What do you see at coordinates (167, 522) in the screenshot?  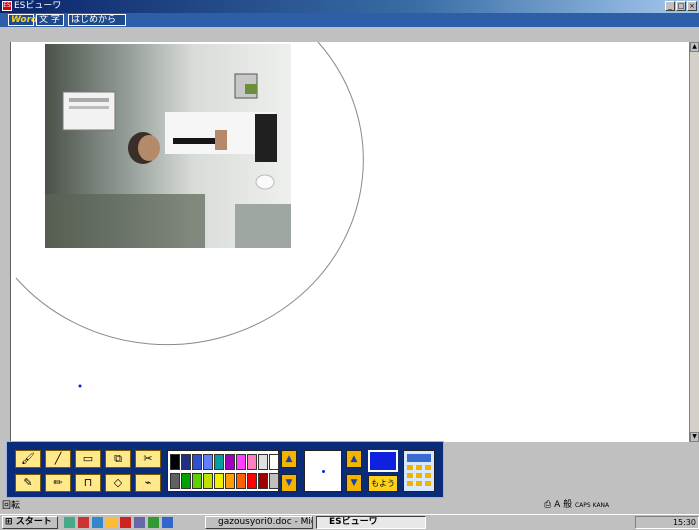 I see `network-icon` at bounding box center [167, 522].